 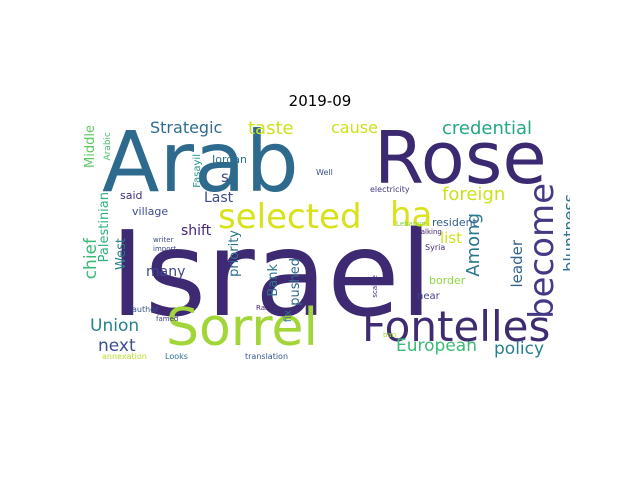 What do you see at coordinates (166, 272) in the screenshot?
I see `word-many: many` at bounding box center [166, 272].